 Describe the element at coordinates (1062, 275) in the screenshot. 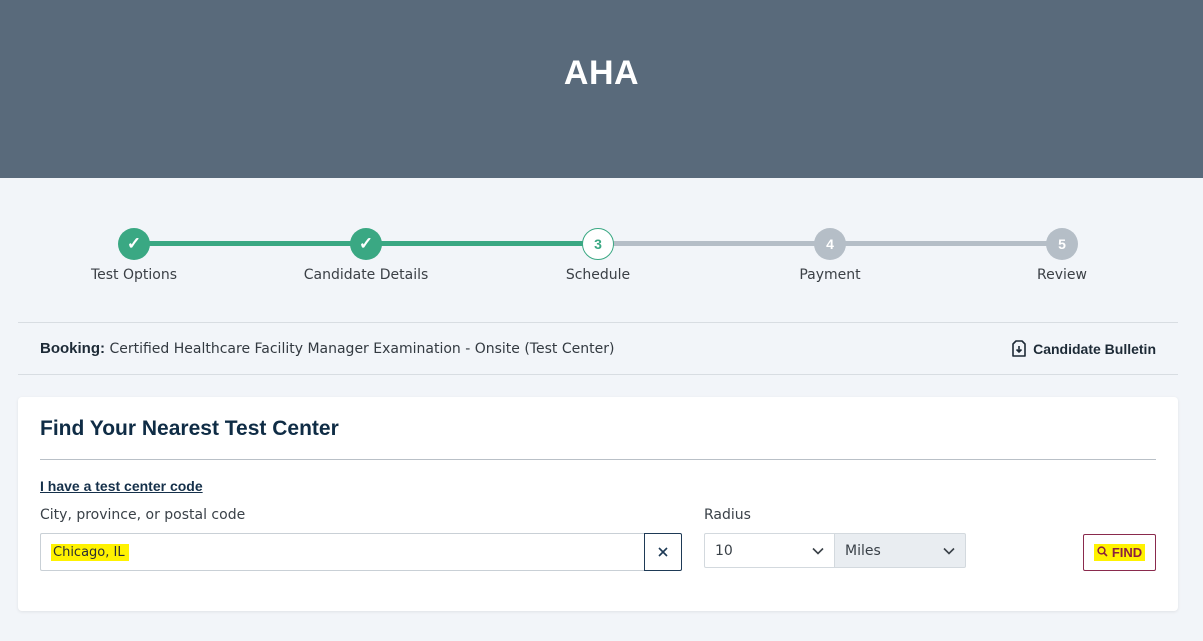

I see `step-label: Review` at that location.